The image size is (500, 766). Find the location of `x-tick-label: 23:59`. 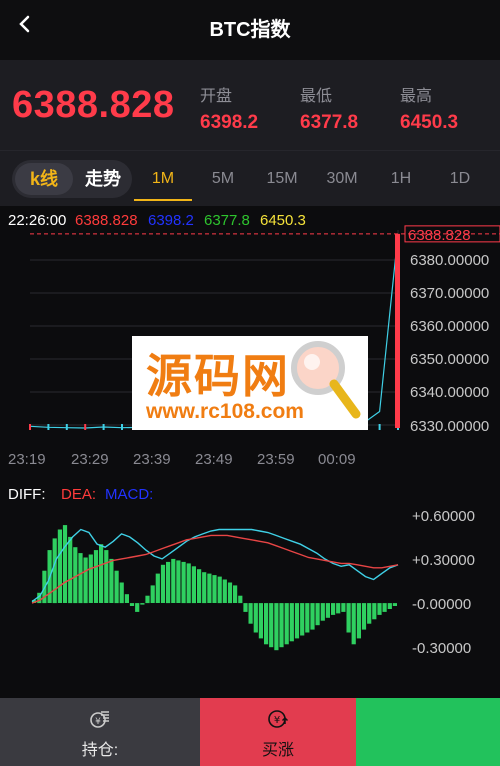

x-tick-label: 23:59 is located at coordinates (276, 459).